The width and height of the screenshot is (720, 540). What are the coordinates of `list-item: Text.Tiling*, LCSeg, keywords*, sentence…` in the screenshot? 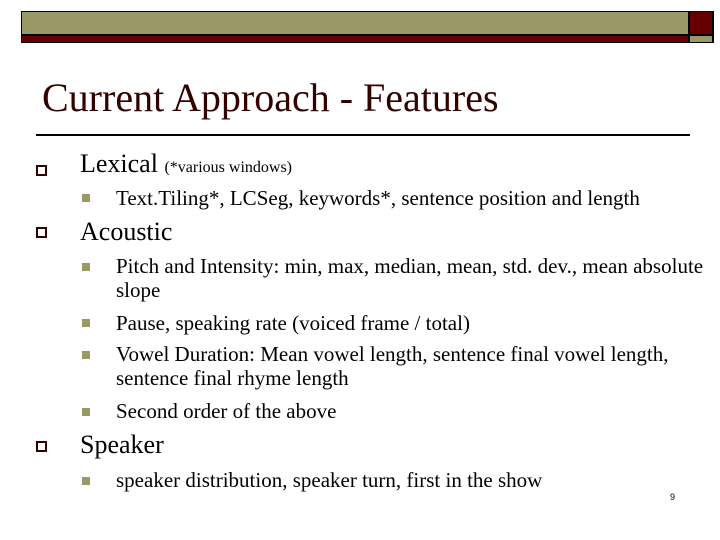 It's located at (378, 198).